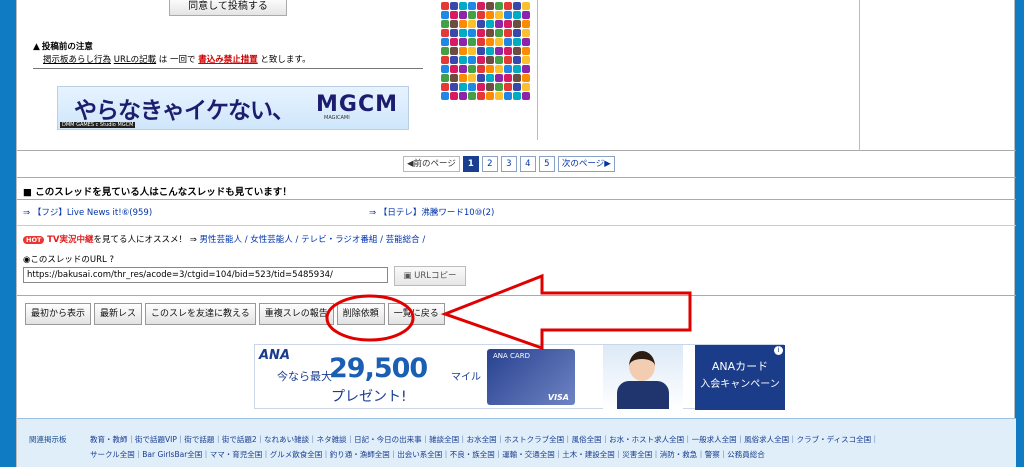 The height and width of the screenshot is (467, 1024). What do you see at coordinates (778, 350) in the screenshot?
I see `ad-info-icon: i` at bounding box center [778, 350].